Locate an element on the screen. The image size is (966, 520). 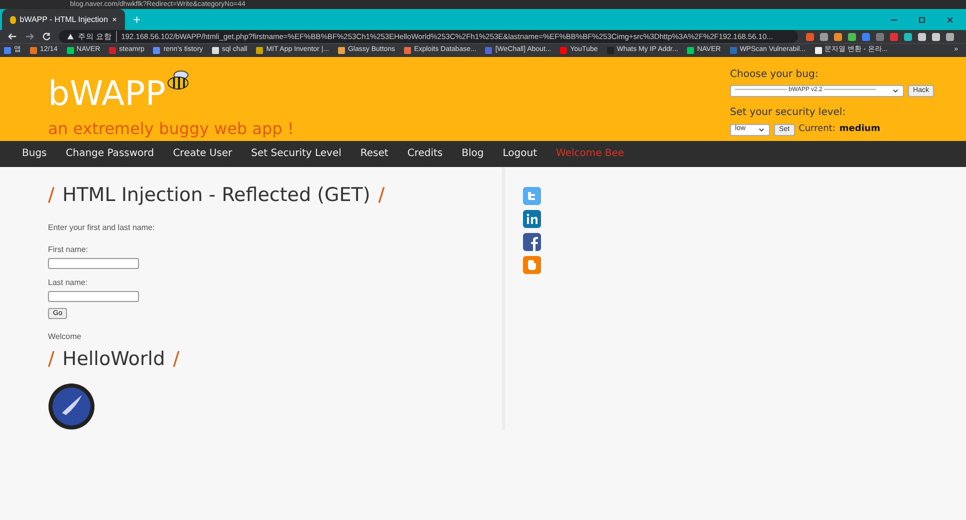
tab-title: bWAPP - HTML Injection is located at coordinates (64, 20).